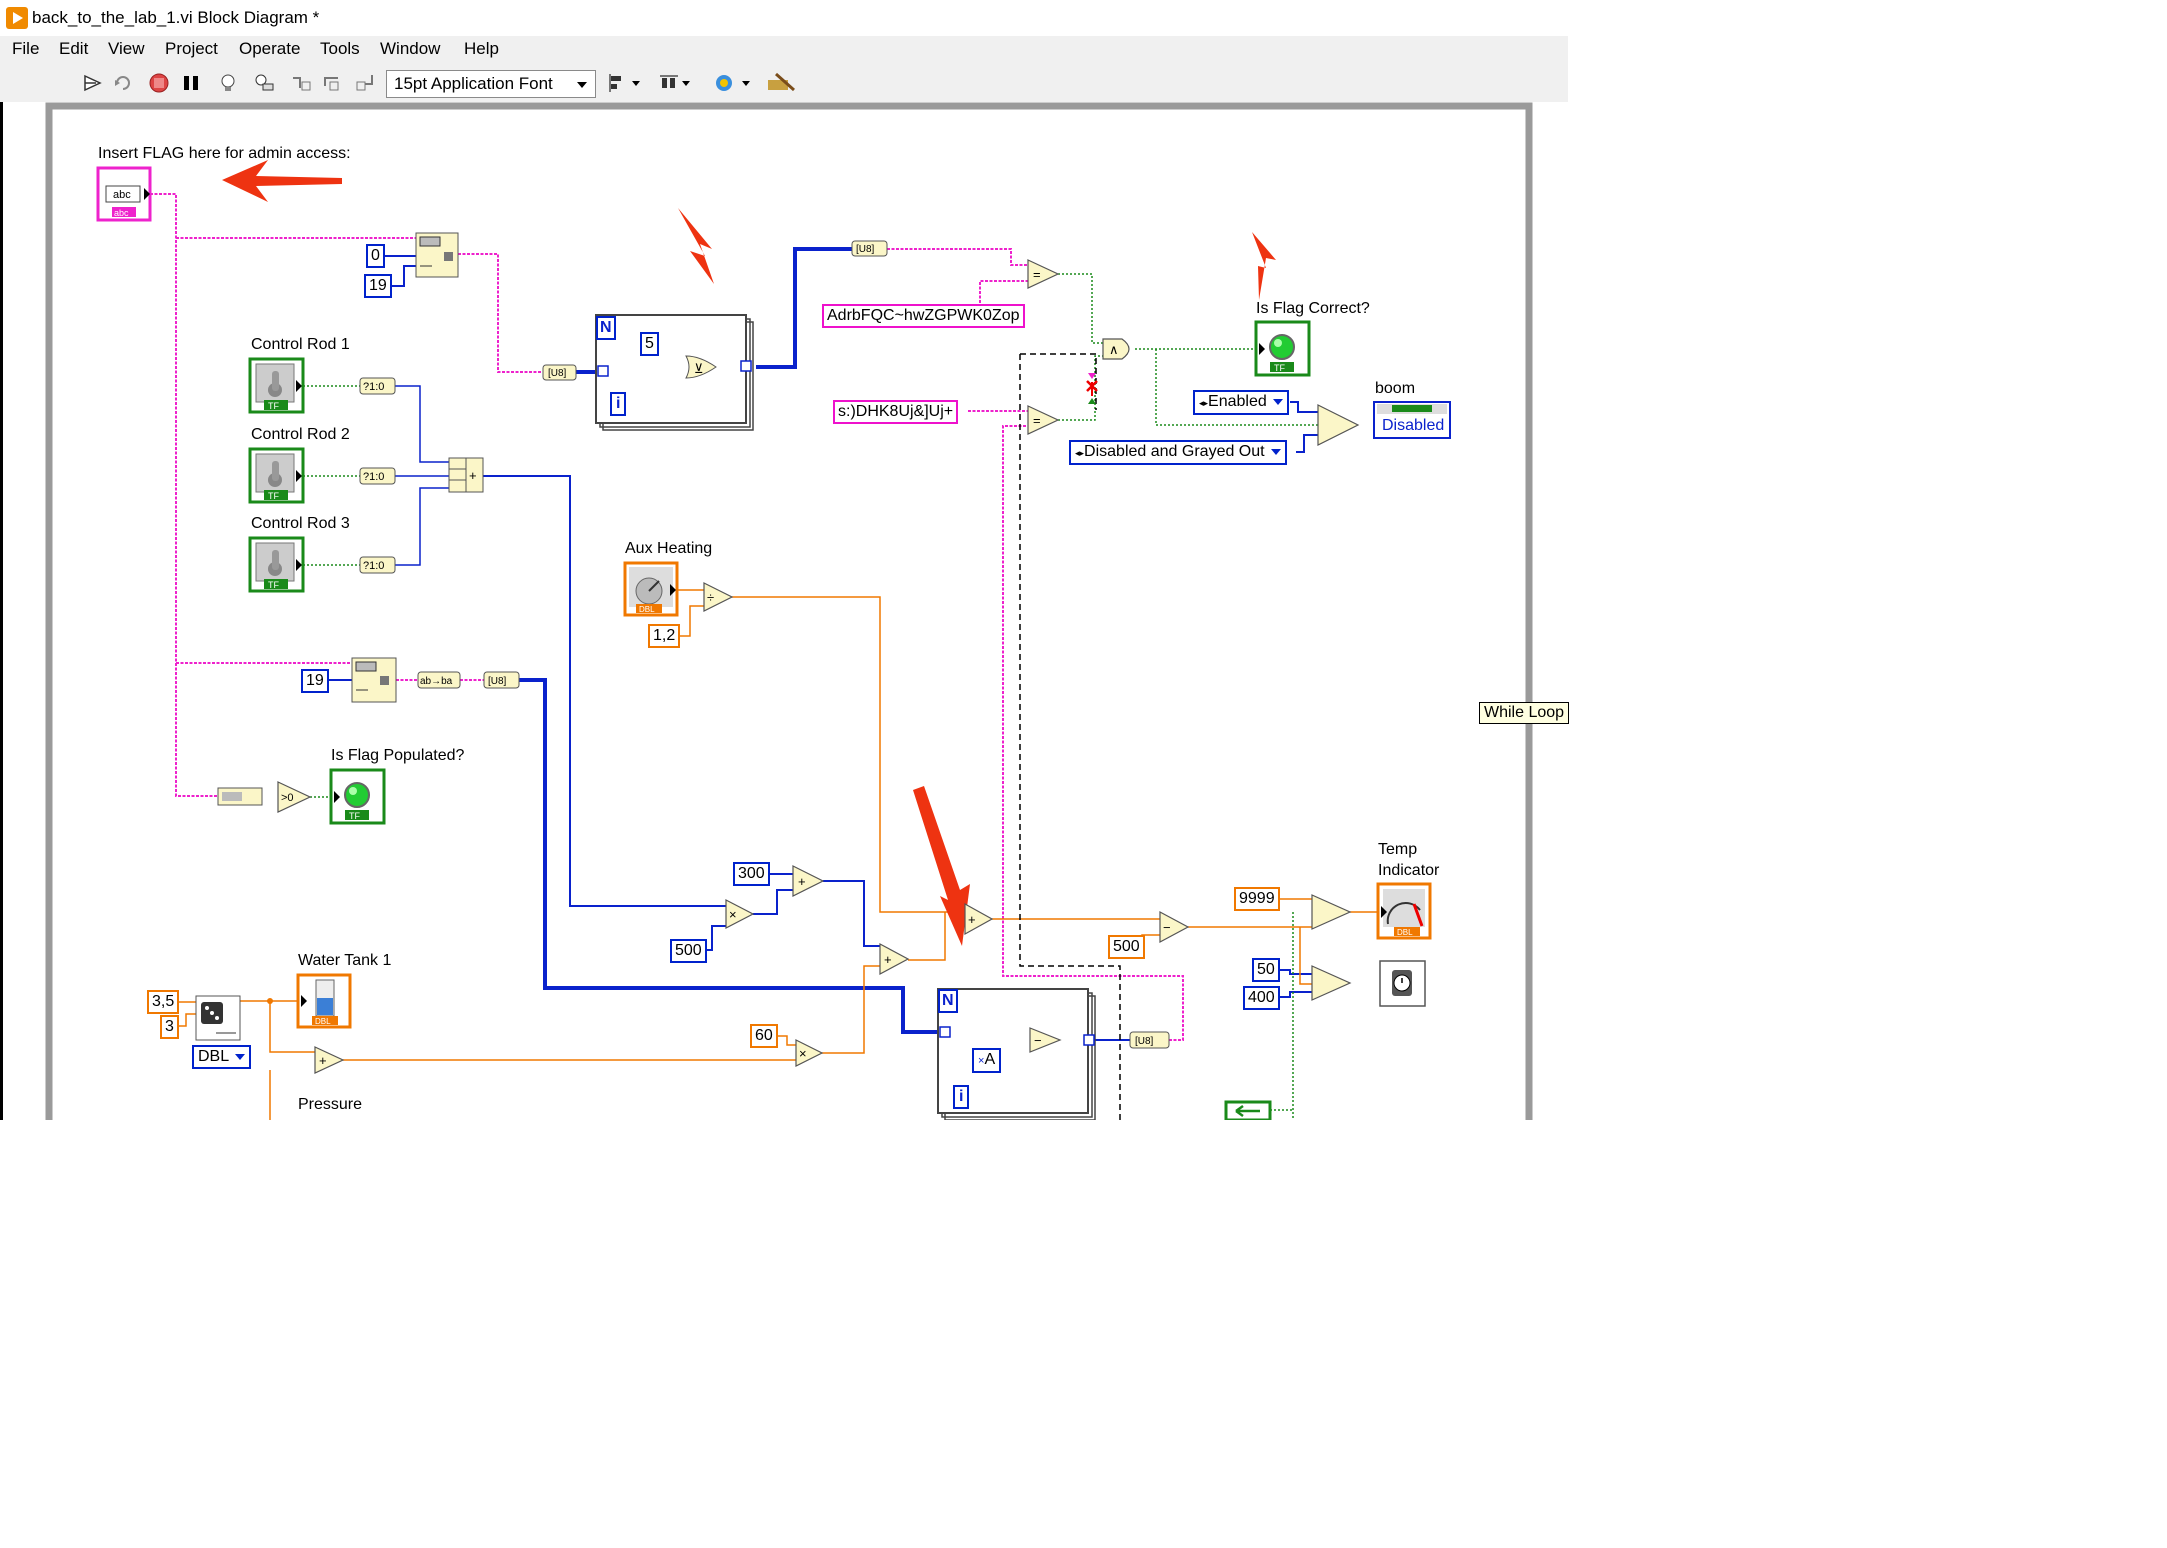  Describe the element at coordinates (497, 681) in the screenshot. I see `u8-glyph-3: [U8]` at that location.